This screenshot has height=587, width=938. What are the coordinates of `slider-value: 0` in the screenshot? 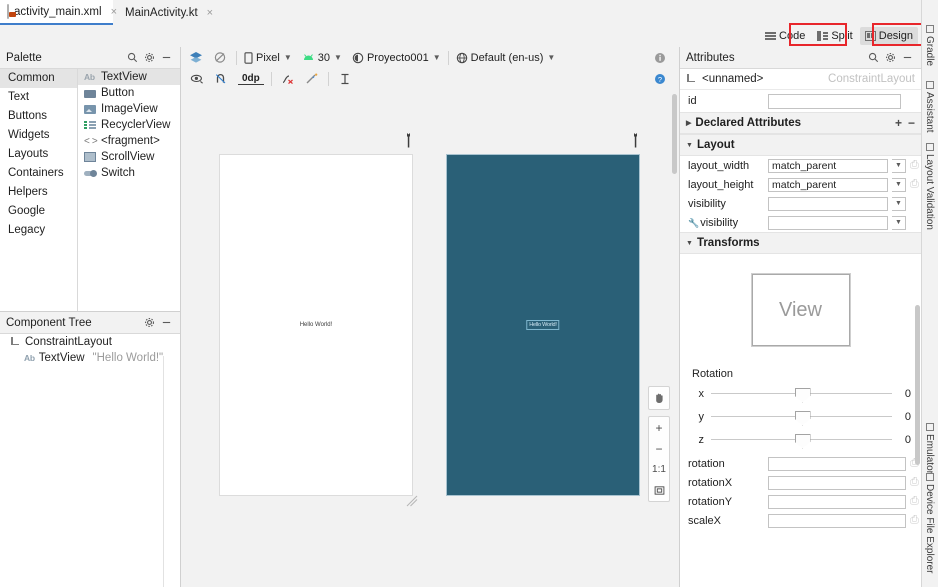 It's located at (907, 416).